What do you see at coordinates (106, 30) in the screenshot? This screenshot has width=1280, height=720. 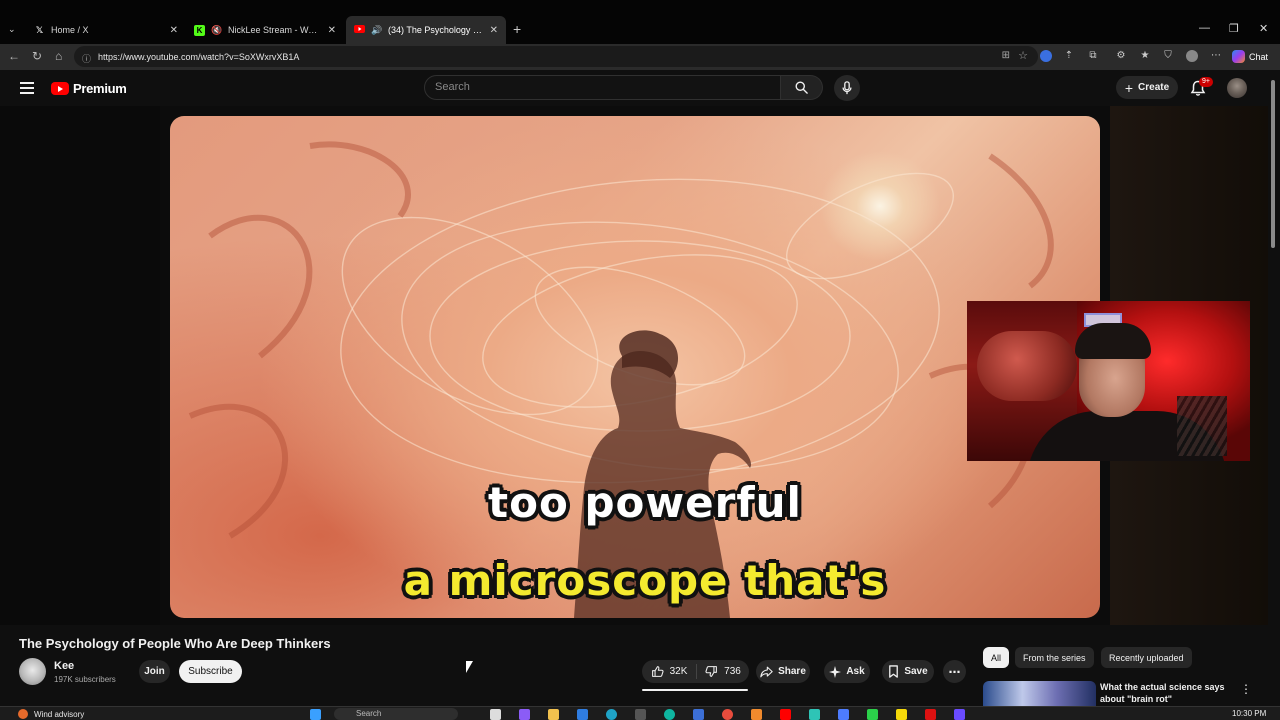 I see `tab-x-home: 𝕏 Home / X ✕` at bounding box center [106, 30].